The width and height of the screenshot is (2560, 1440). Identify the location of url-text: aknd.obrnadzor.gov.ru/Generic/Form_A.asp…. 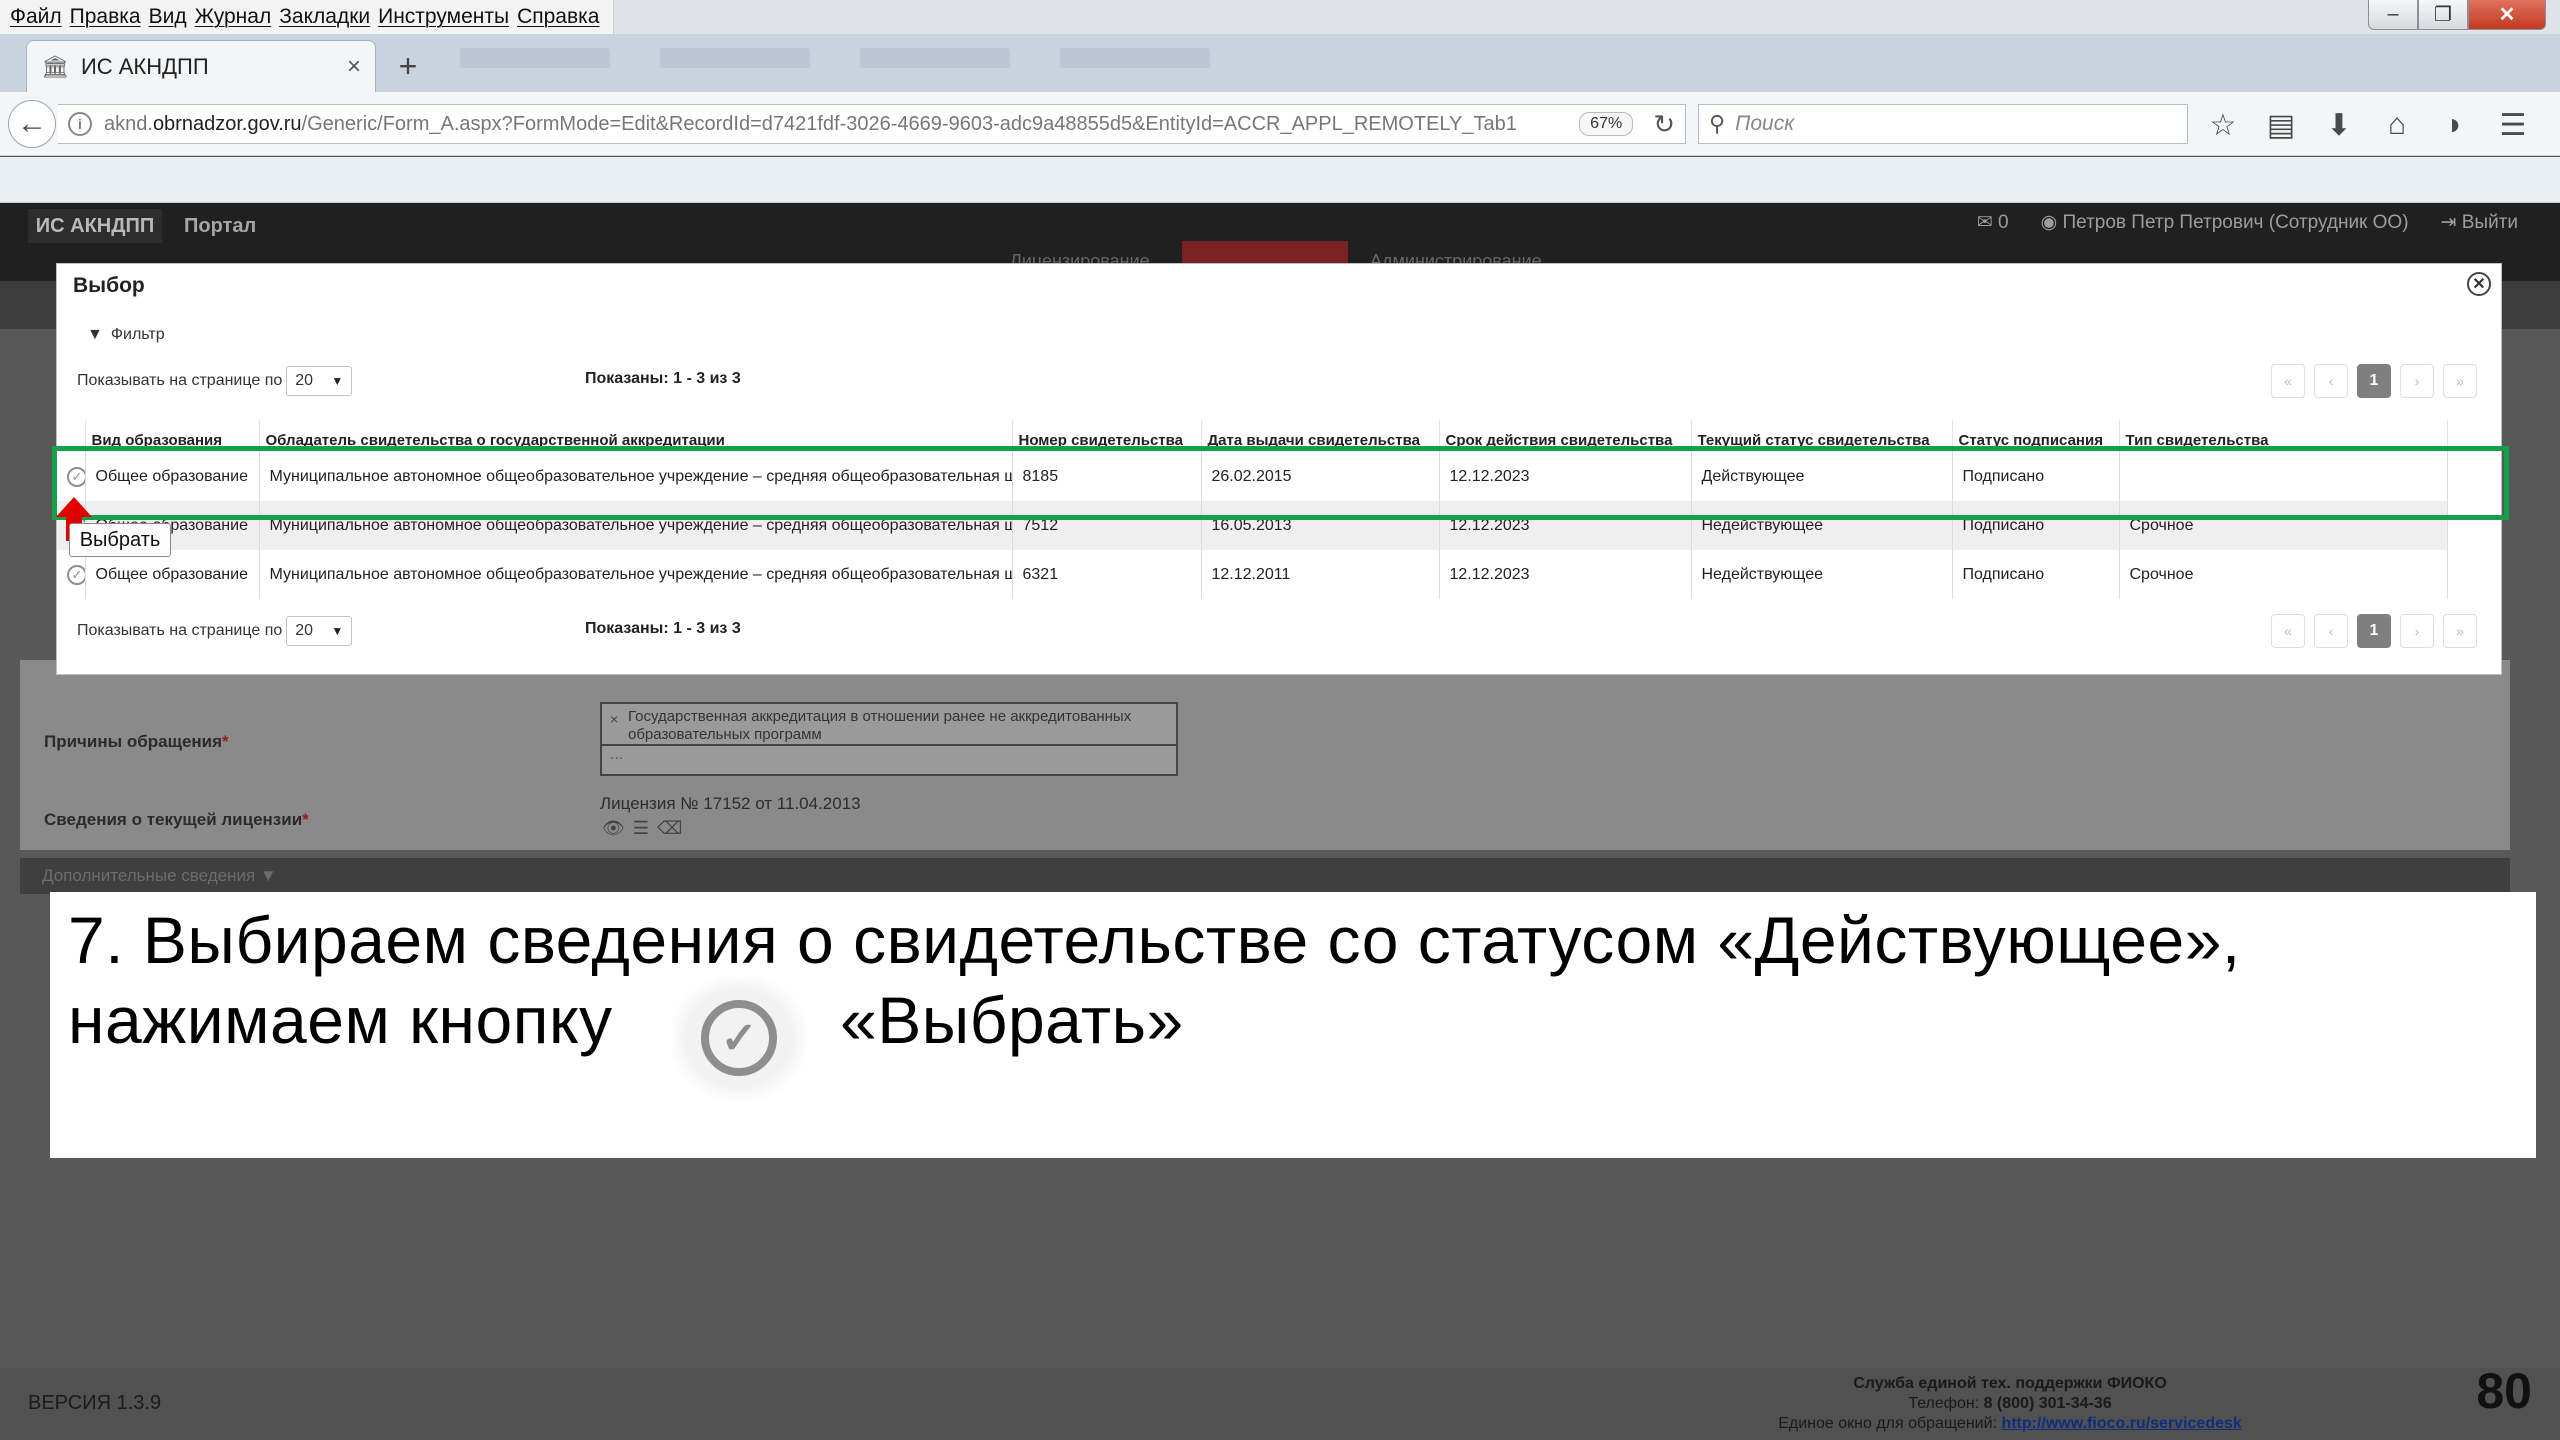
(841, 124).